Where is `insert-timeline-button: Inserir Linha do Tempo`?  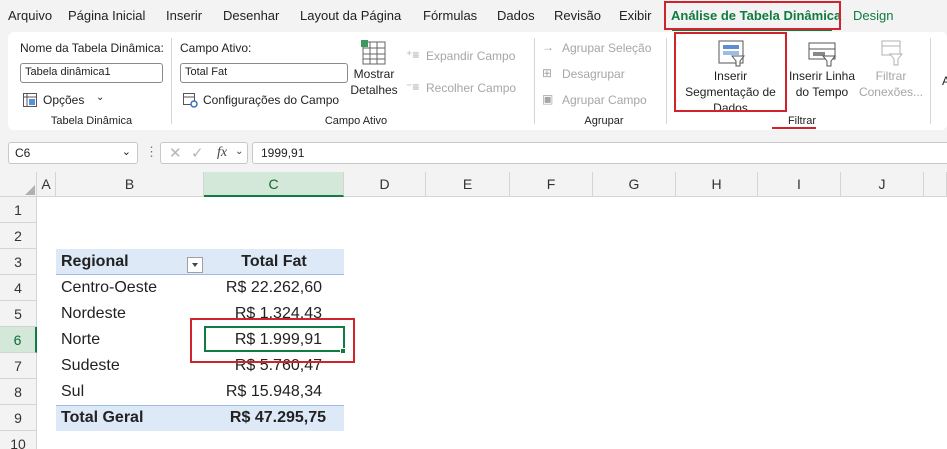 insert-timeline-button: Inserir Linha do Tempo is located at coordinates (822, 74).